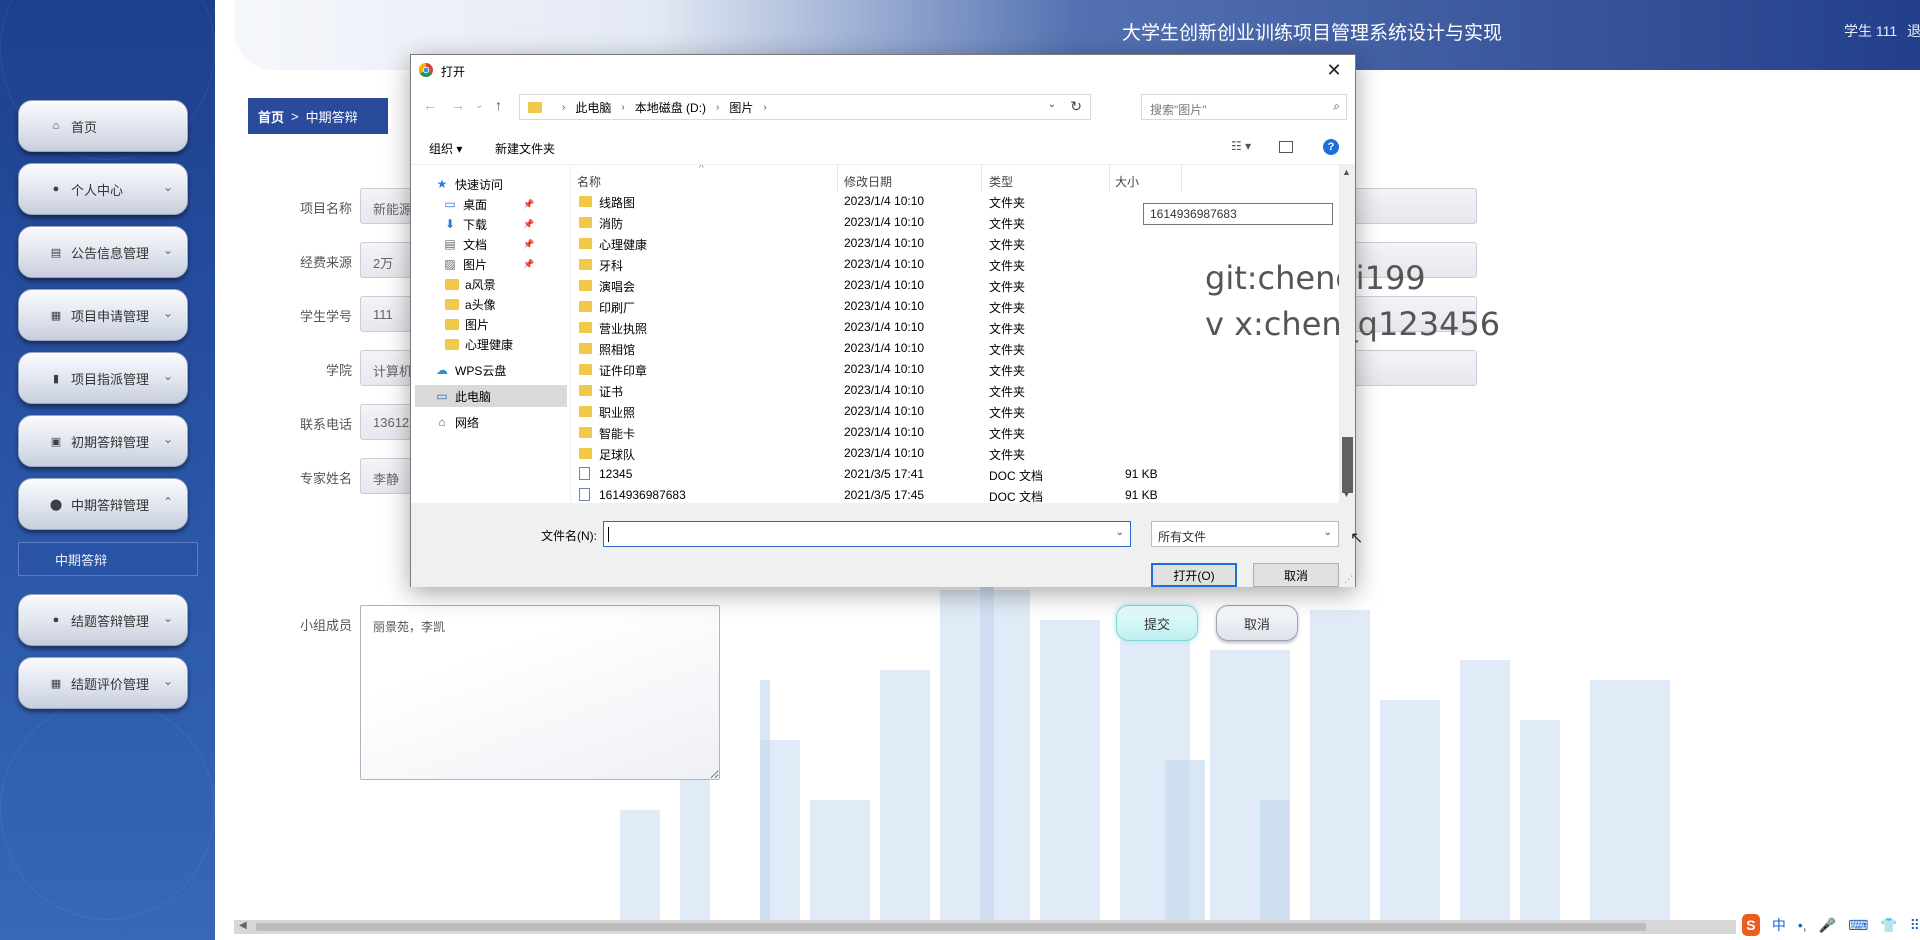  Describe the element at coordinates (103, 252) in the screenshot. I see `sidebar-item-notice-management: ▤ 公告信息管理 ⌄` at that location.